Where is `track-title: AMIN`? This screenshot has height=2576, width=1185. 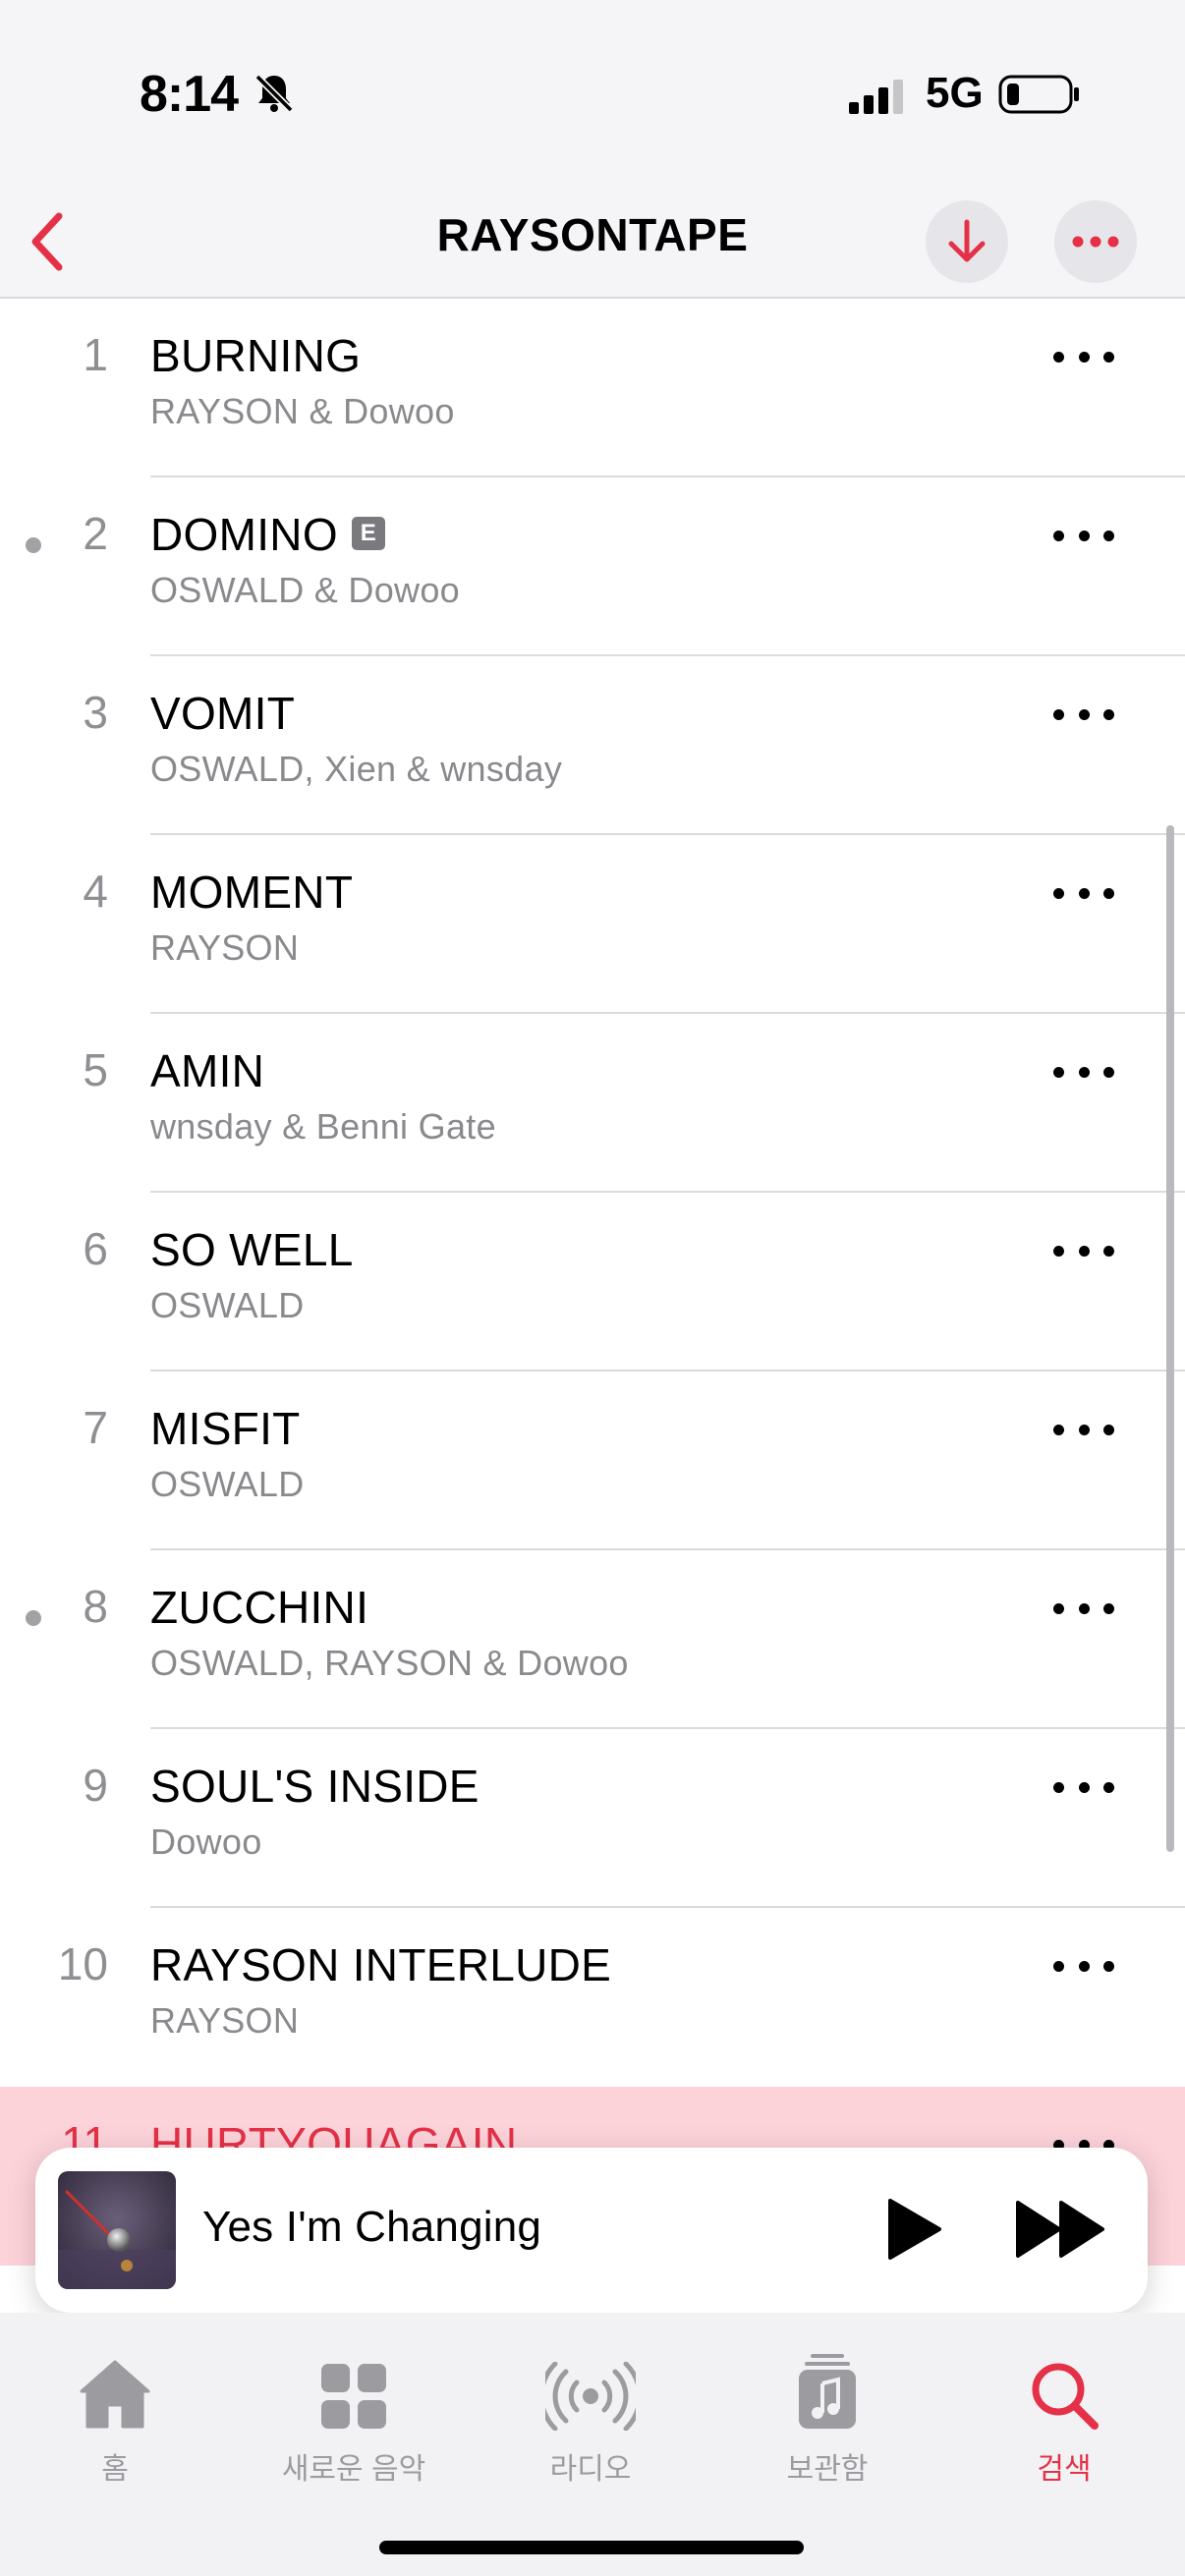 track-title: AMIN is located at coordinates (208, 1070).